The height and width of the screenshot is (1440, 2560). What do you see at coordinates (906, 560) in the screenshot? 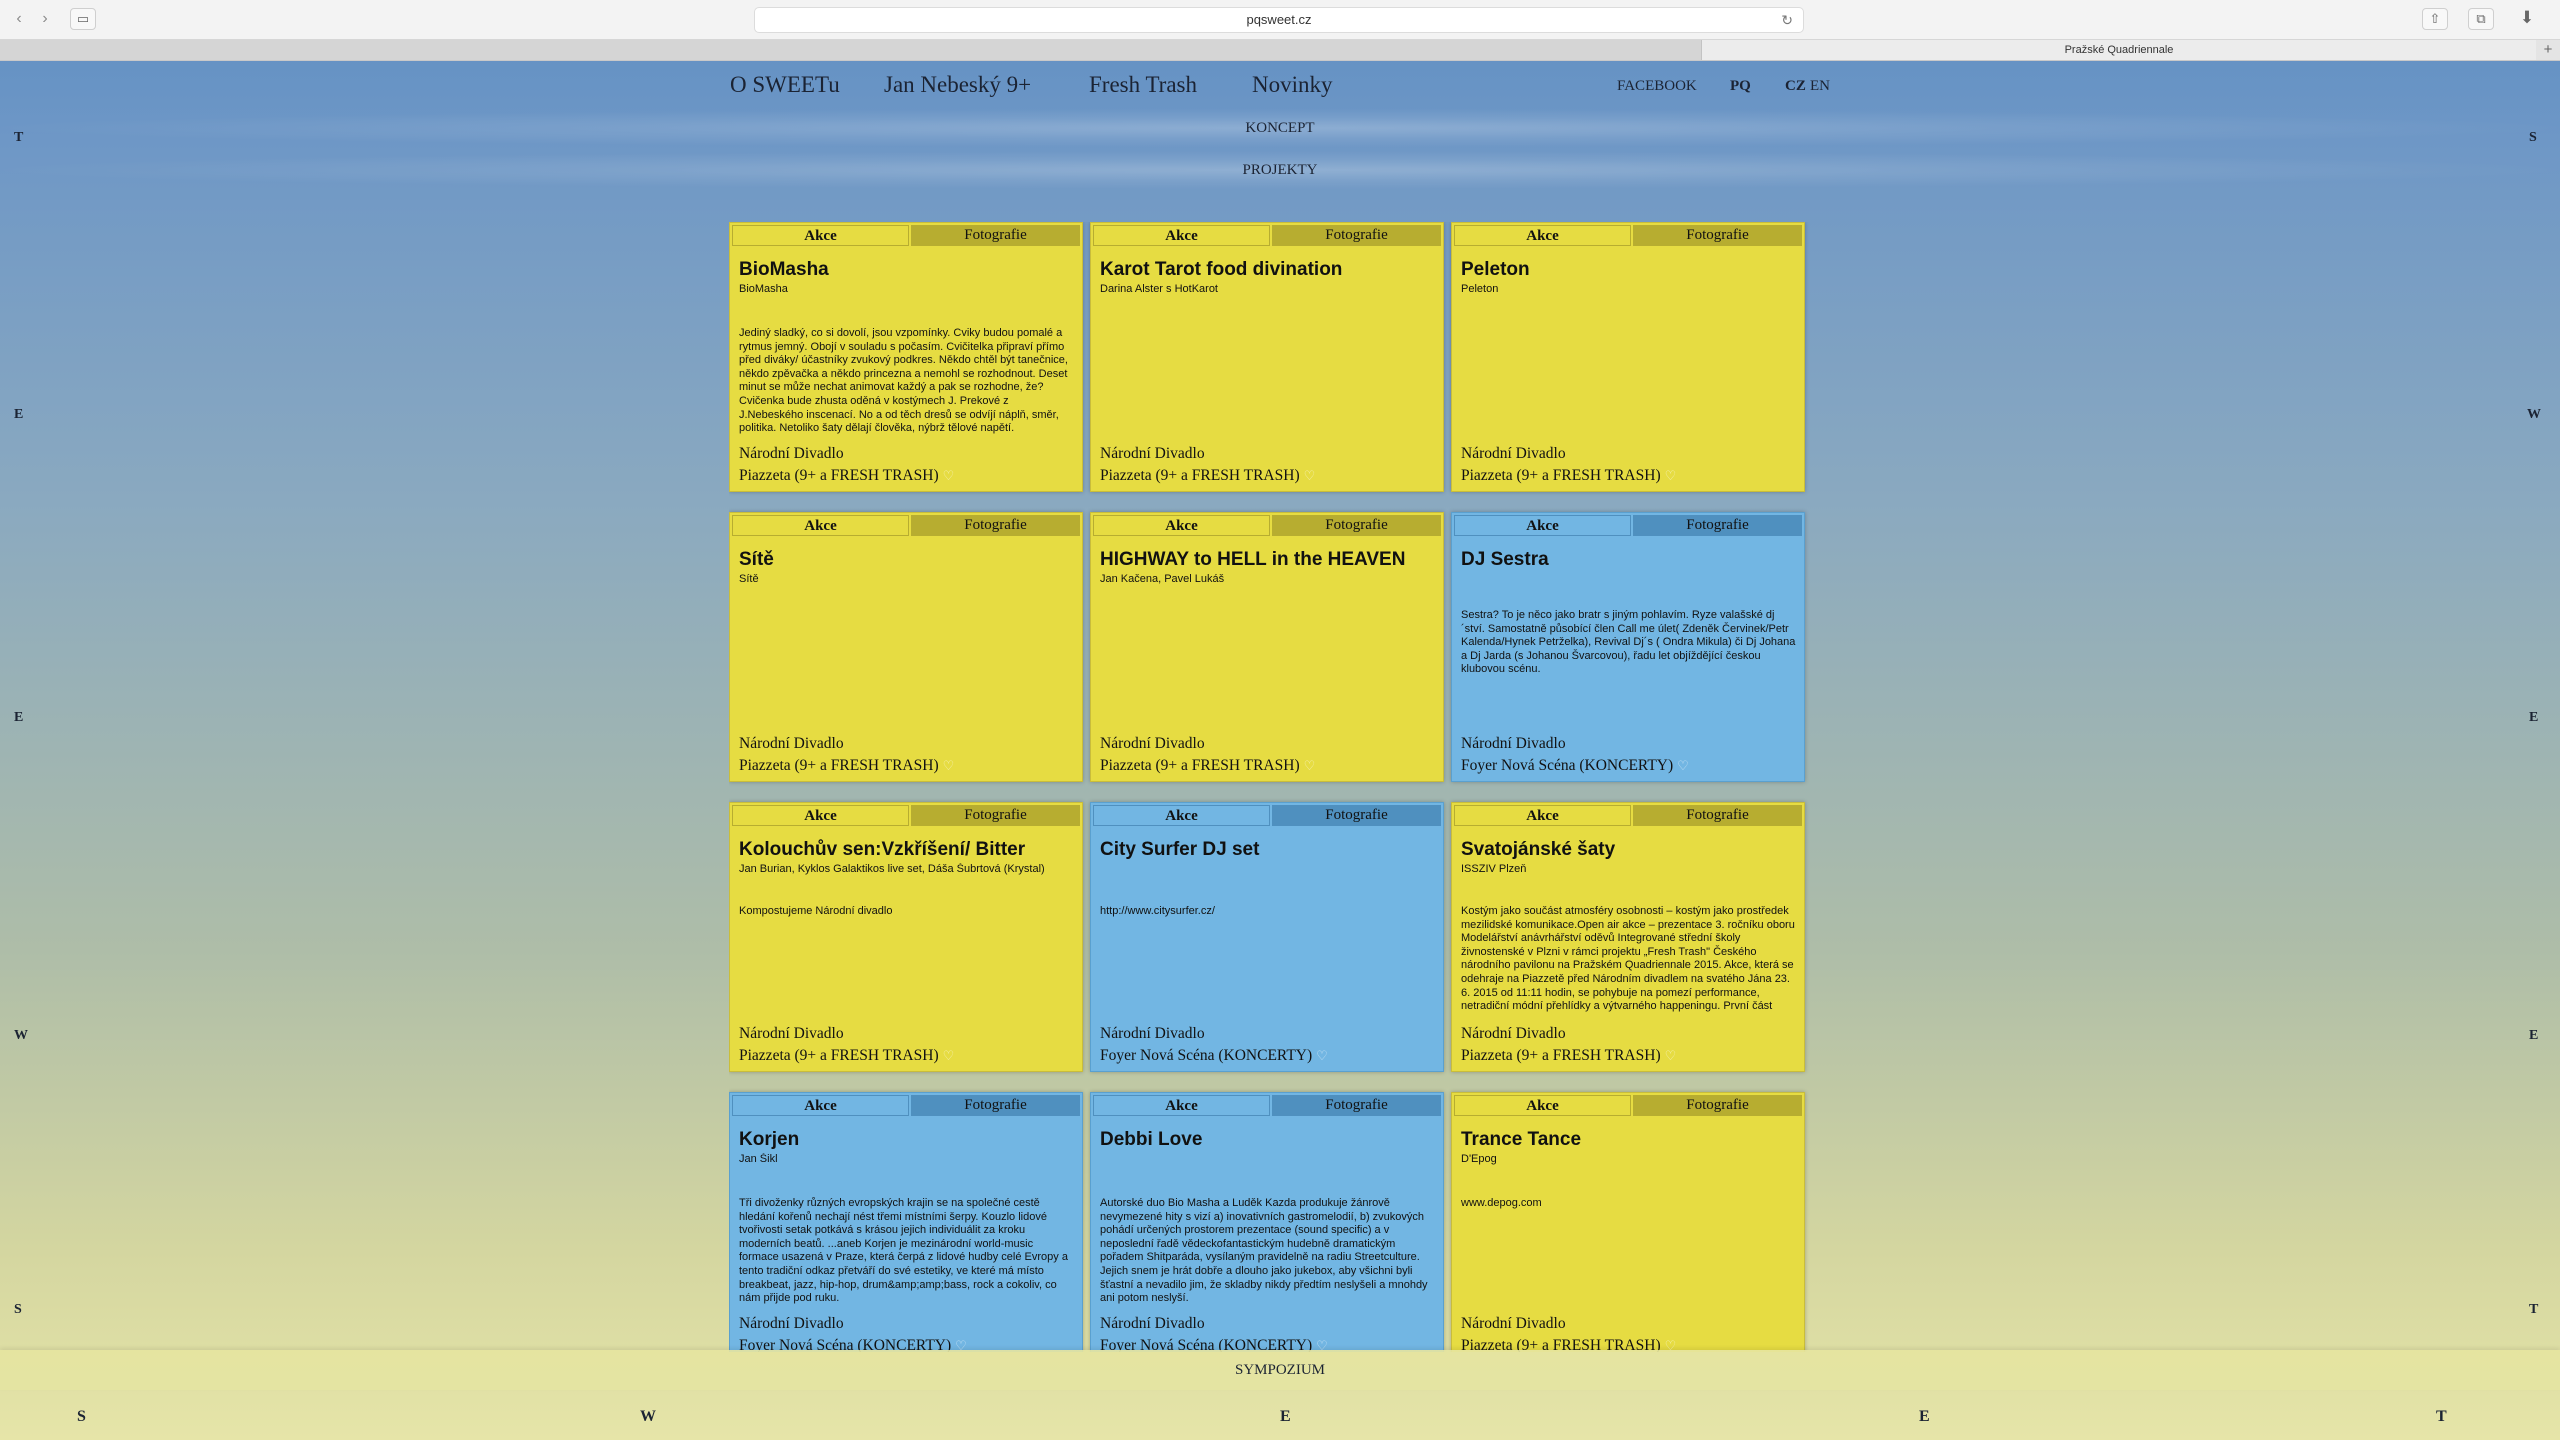
I see `card-title: Sítě` at bounding box center [906, 560].